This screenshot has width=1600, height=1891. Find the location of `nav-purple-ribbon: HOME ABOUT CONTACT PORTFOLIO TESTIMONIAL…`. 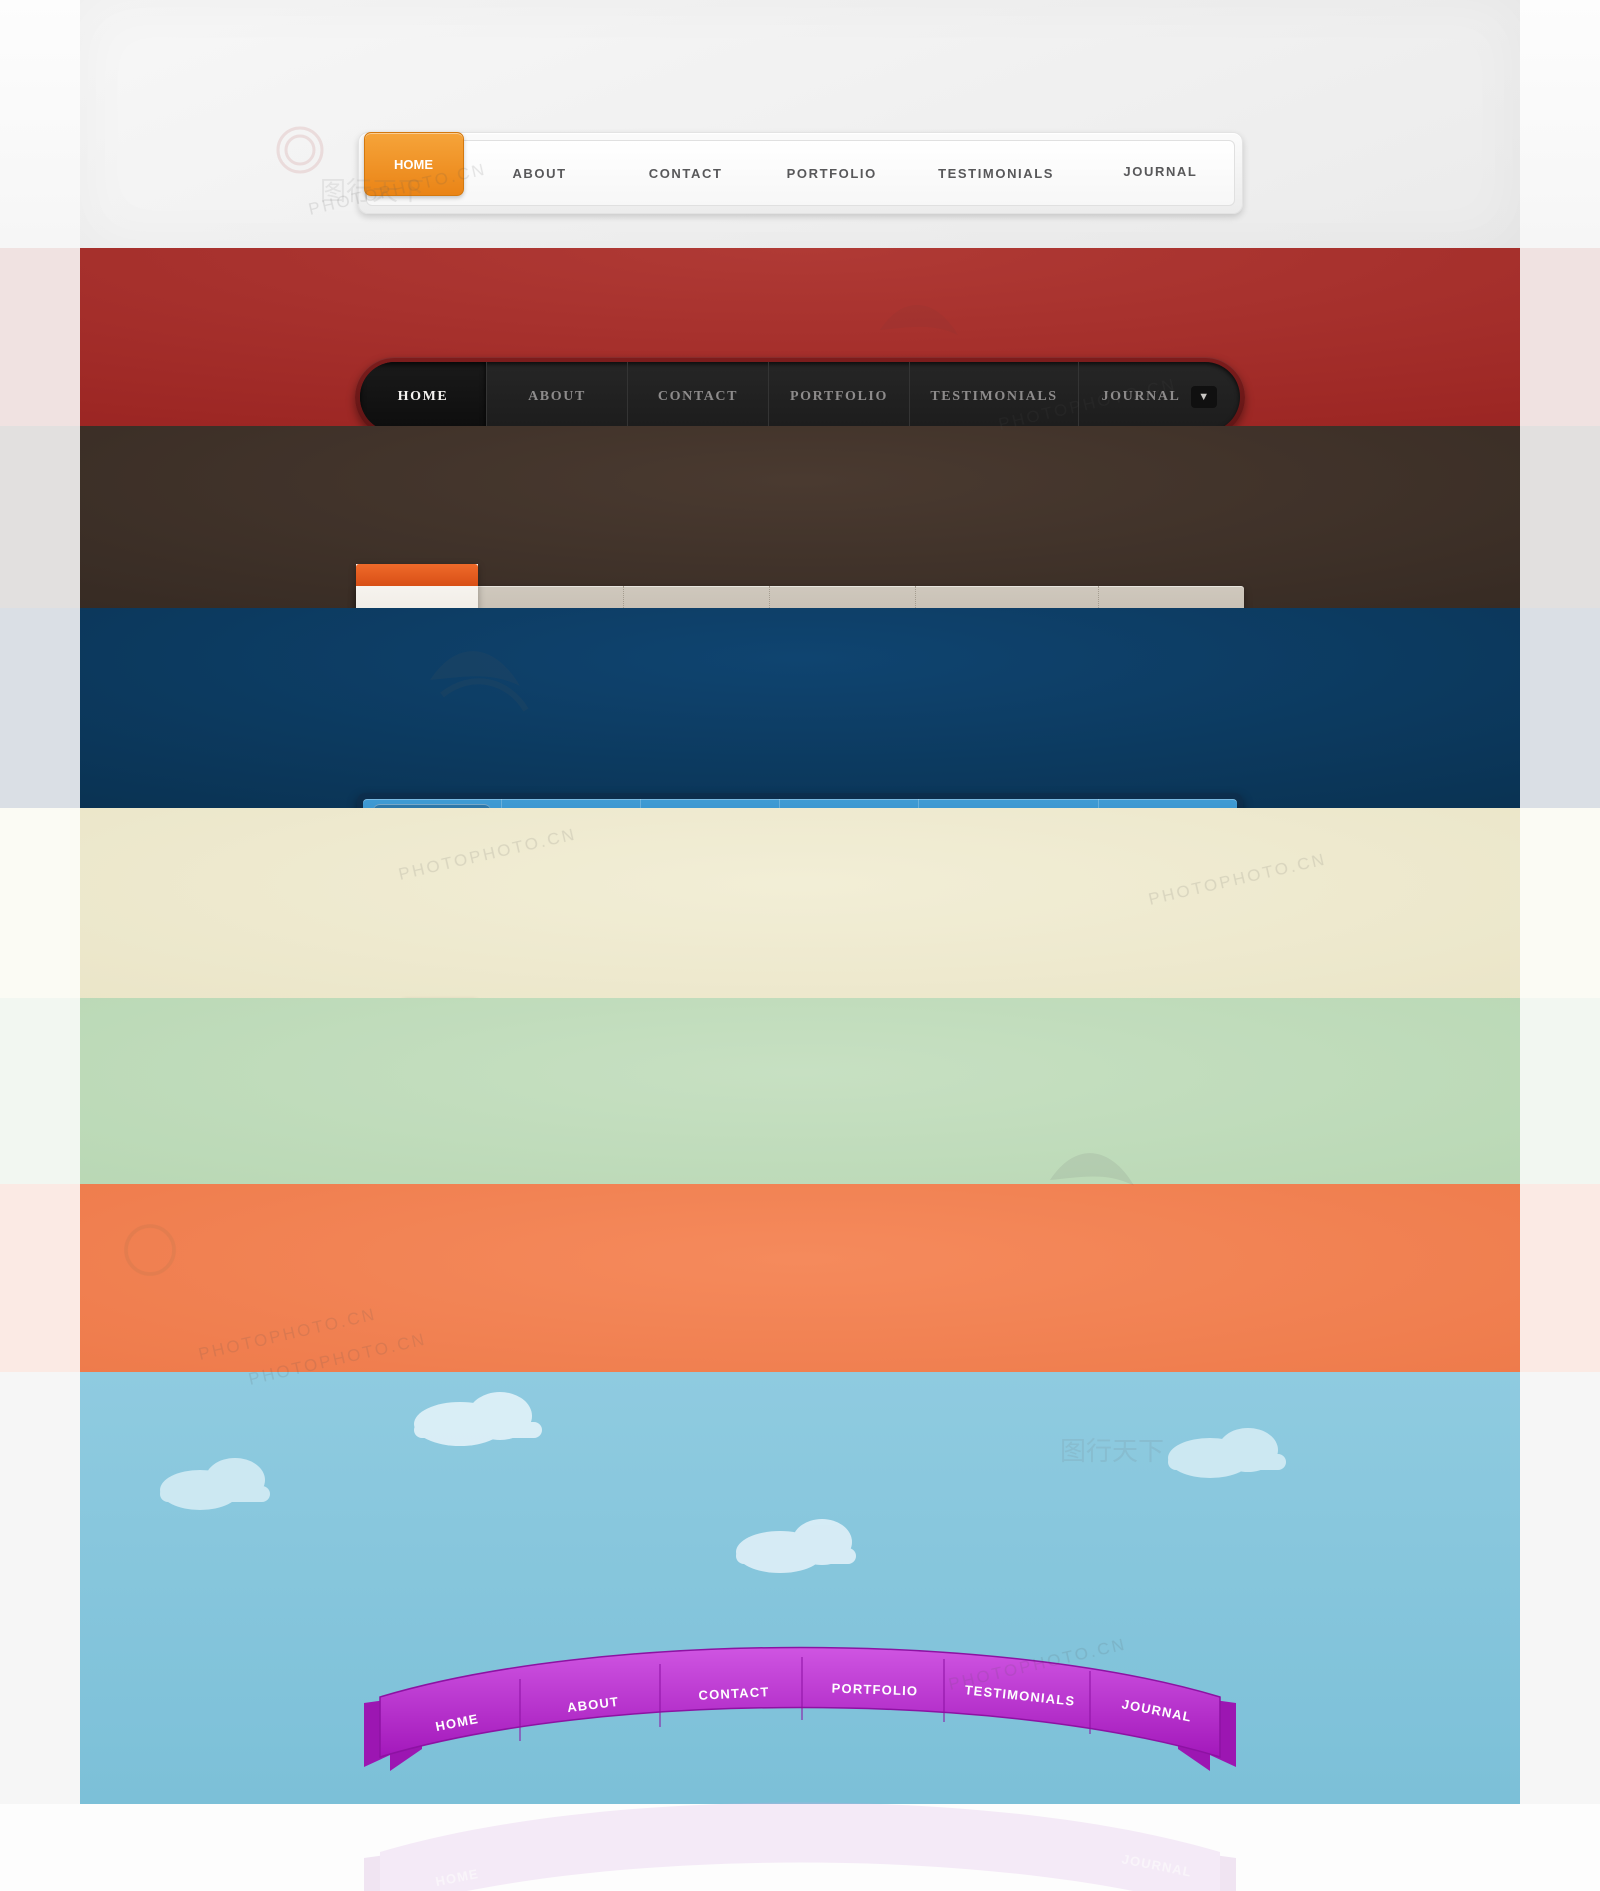

nav-purple-ribbon: HOME ABOUT CONTACT PORTFOLIO TESTIMONIAL… is located at coordinates (800, 1720).